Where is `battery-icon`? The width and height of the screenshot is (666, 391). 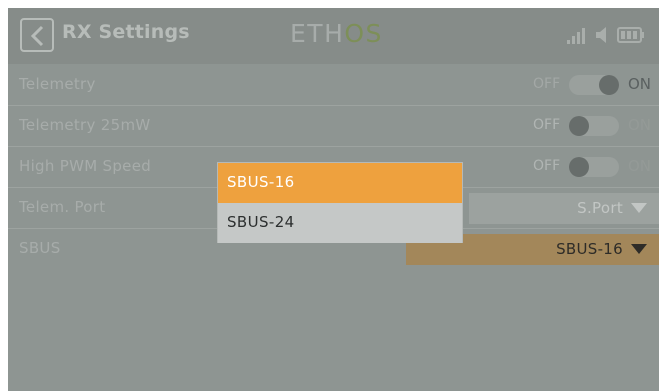 battery-icon is located at coordinates (630, 35).